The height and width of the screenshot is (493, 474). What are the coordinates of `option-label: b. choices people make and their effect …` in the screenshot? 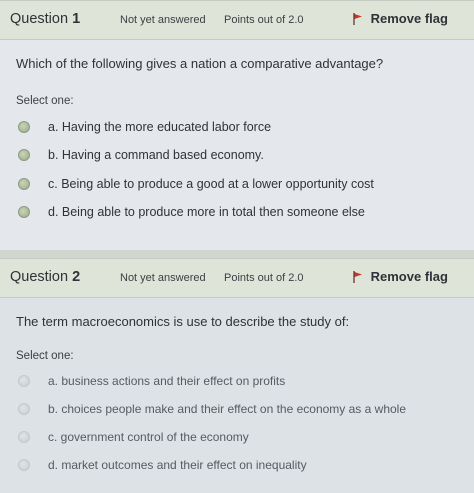 It's located at (227, 409).